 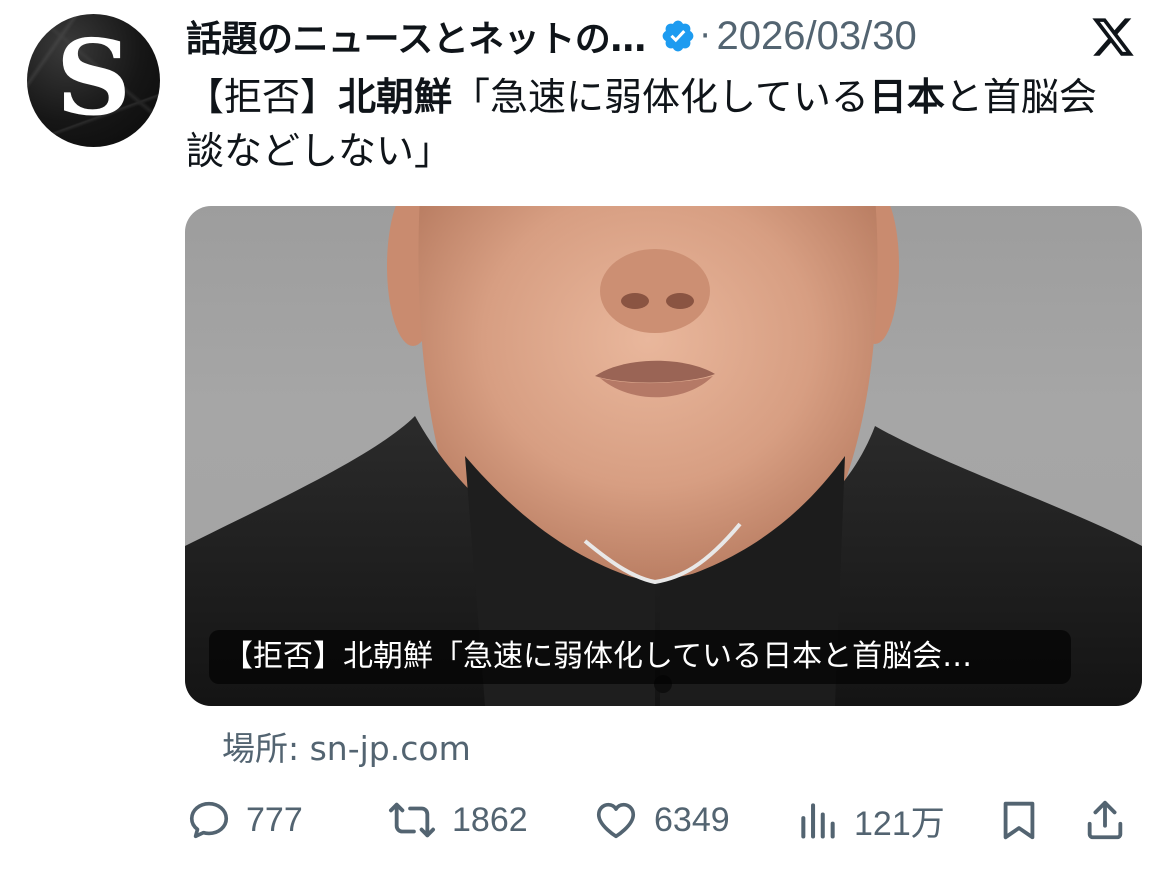 I want to click on views-icon, so click(x=818, y=821).